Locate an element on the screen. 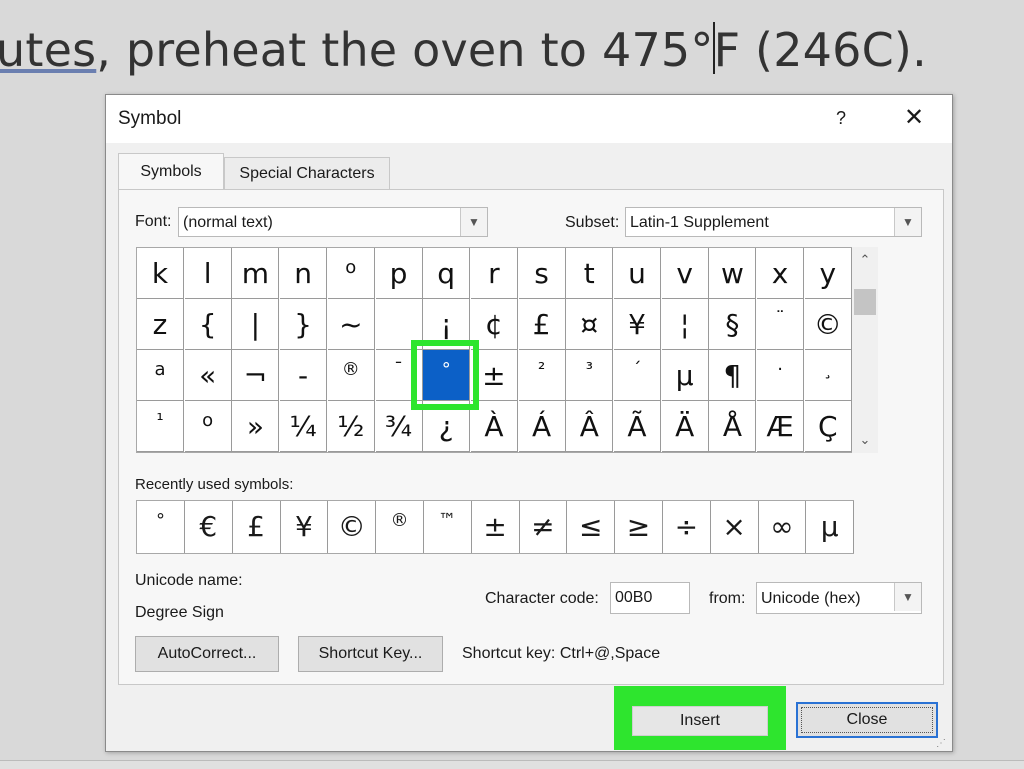  close-button: Close is located at coordinates (867, 720).